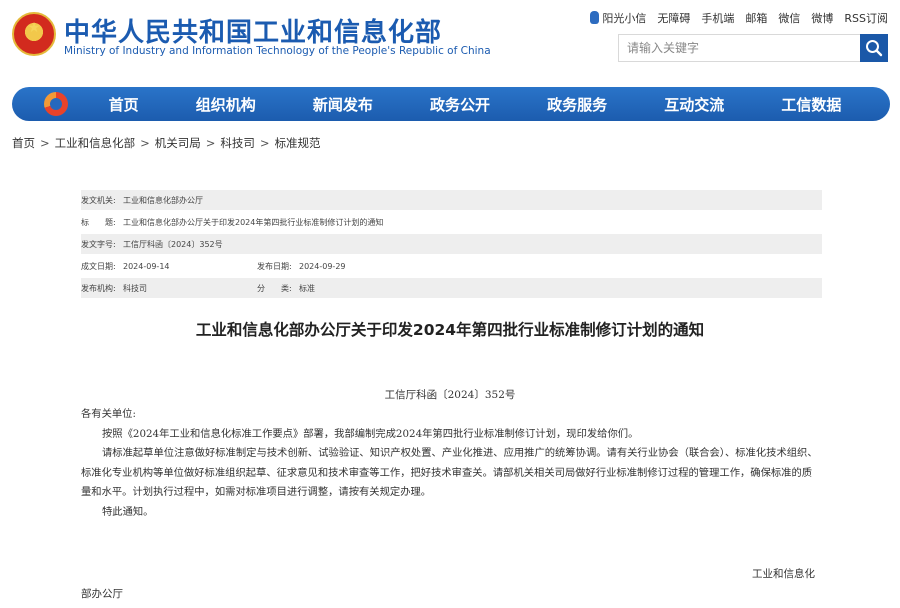 The width and height of the screenshot is (900, 608). Describe the element at coordinates (451, 222) in the screenshot. I see `meta-row-title: 标 题: 工业和信息化部办公厅关于印发2024年第四批行业标准制修订计划的通知` at that location.